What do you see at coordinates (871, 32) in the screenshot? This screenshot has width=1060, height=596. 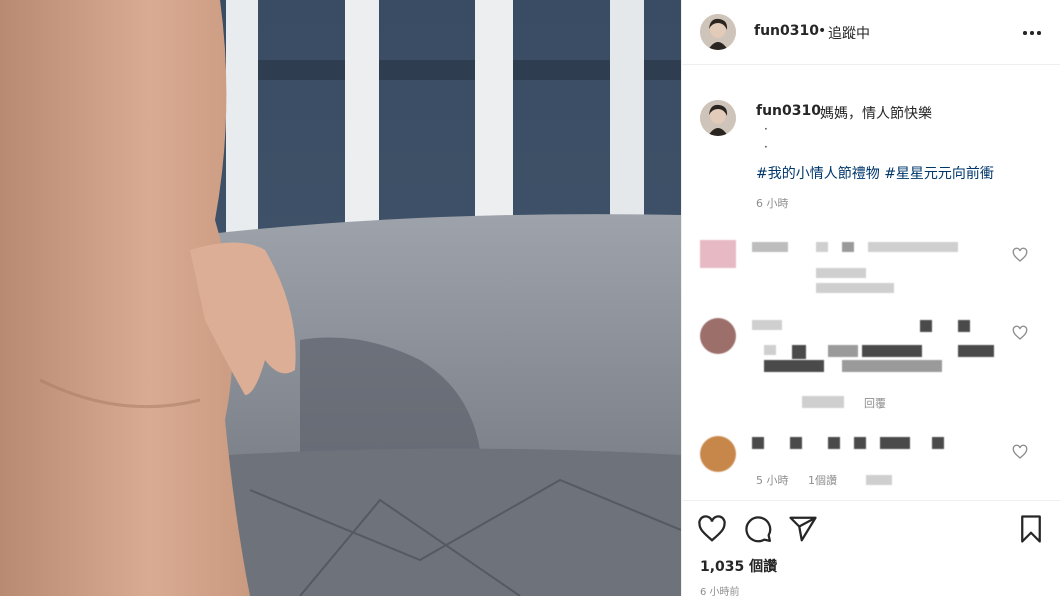 I see `post-header: fun0310 • 追蹤中` at bounding box center [871, 32].